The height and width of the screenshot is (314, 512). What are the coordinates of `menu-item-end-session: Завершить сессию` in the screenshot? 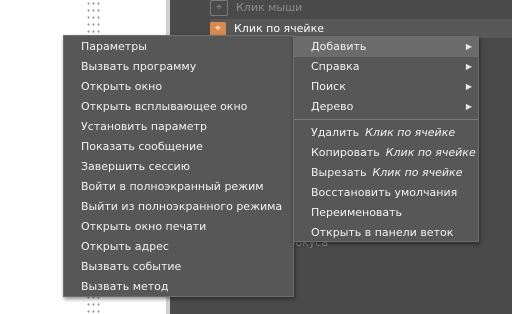 It's located at (178, 167).